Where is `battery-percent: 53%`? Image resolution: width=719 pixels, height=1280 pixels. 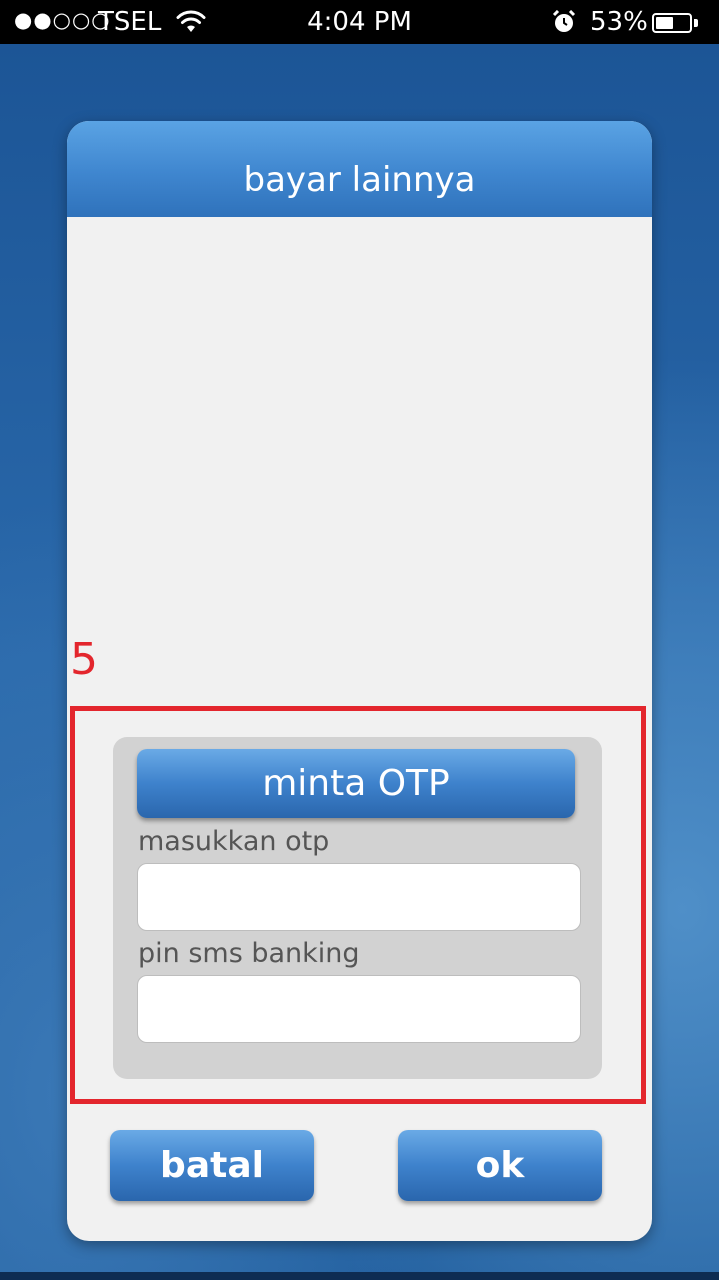
battery-percent: 53% is located at coordinates (619, 22).